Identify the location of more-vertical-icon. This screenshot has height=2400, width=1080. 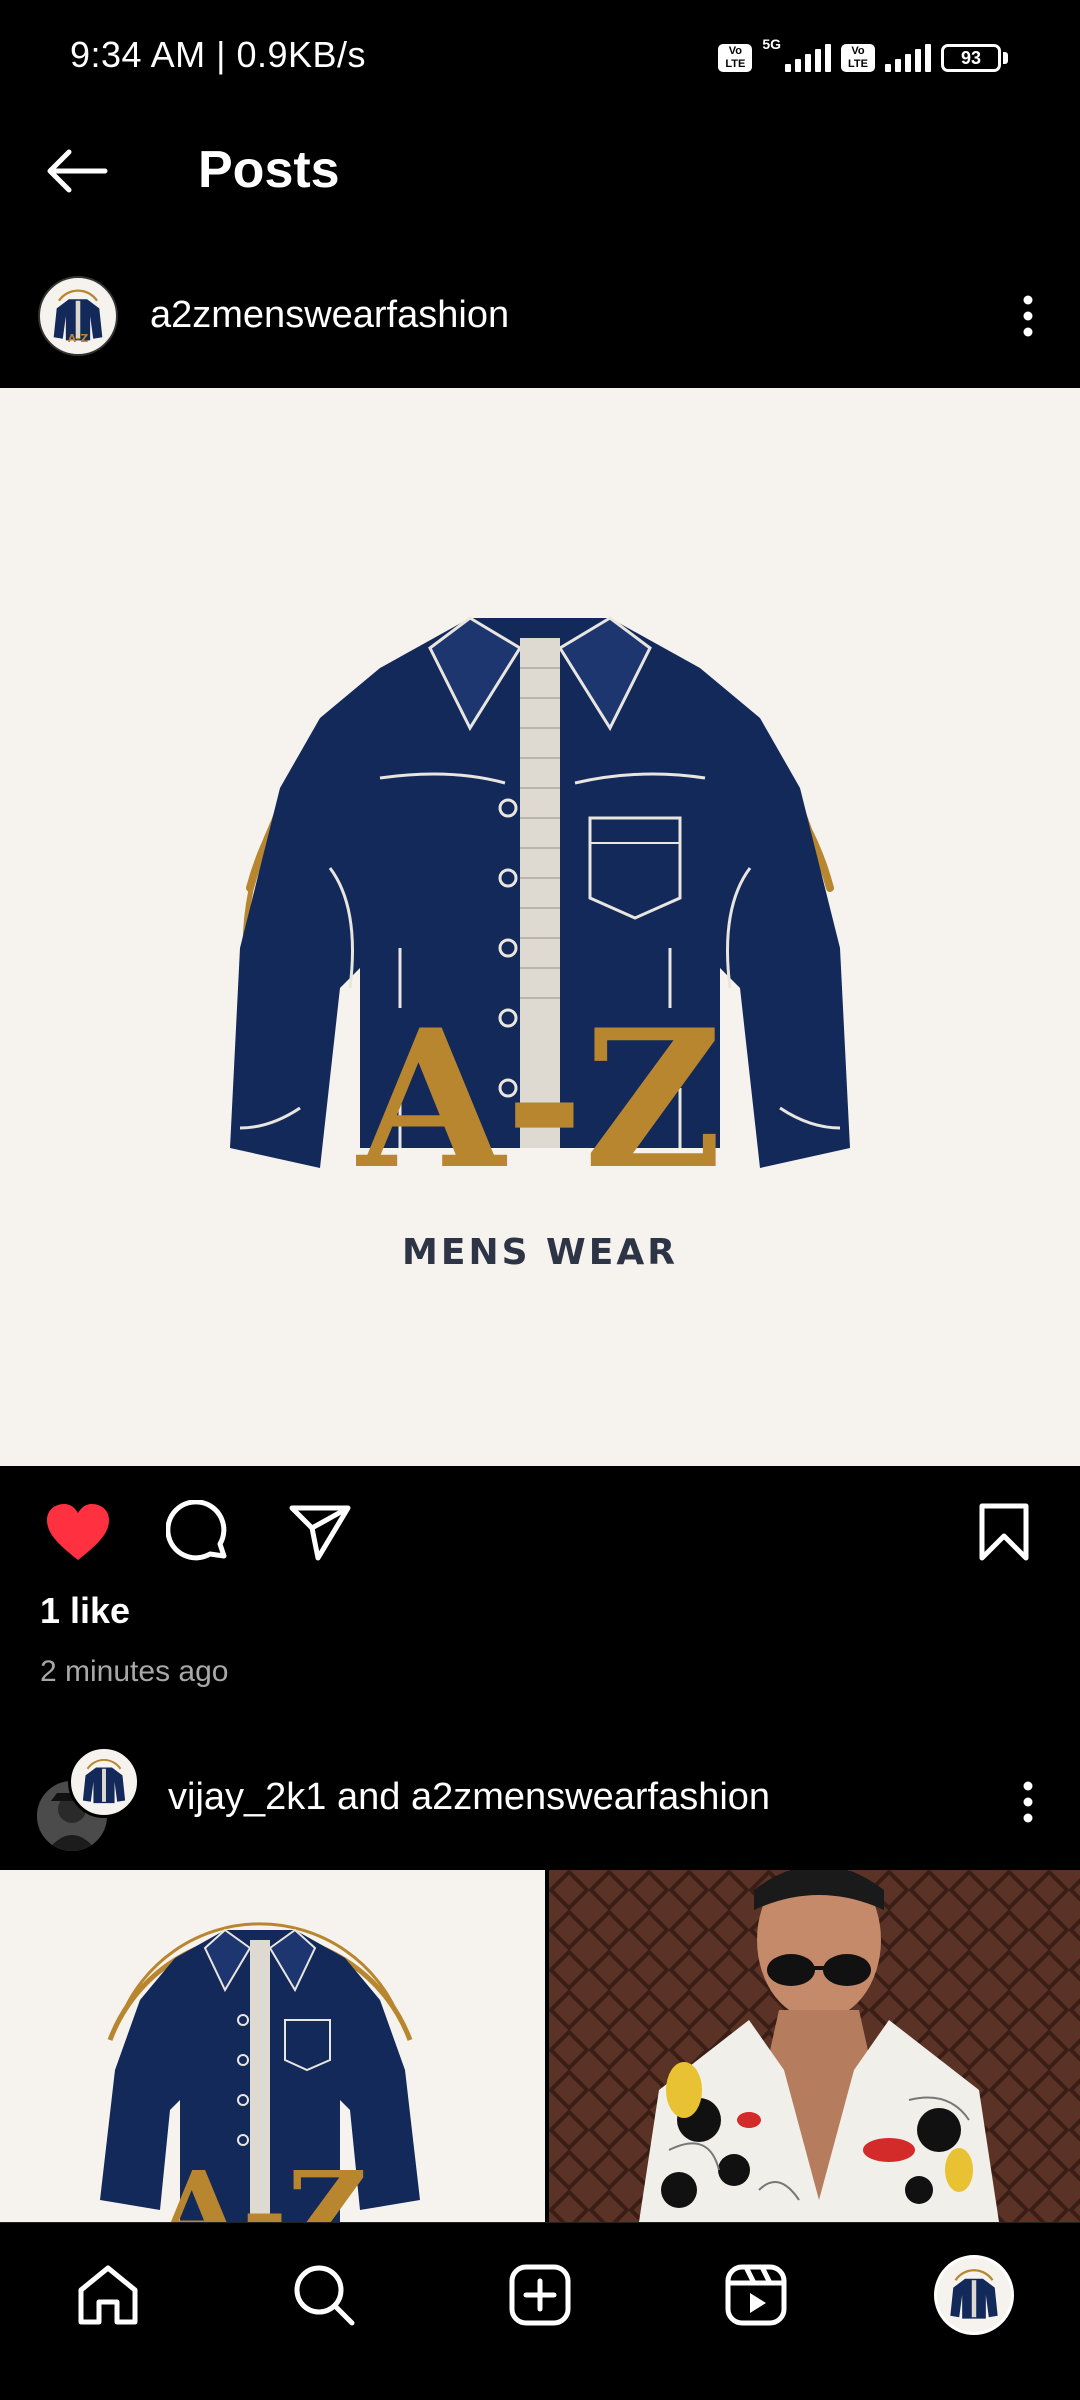
(1028, 316).